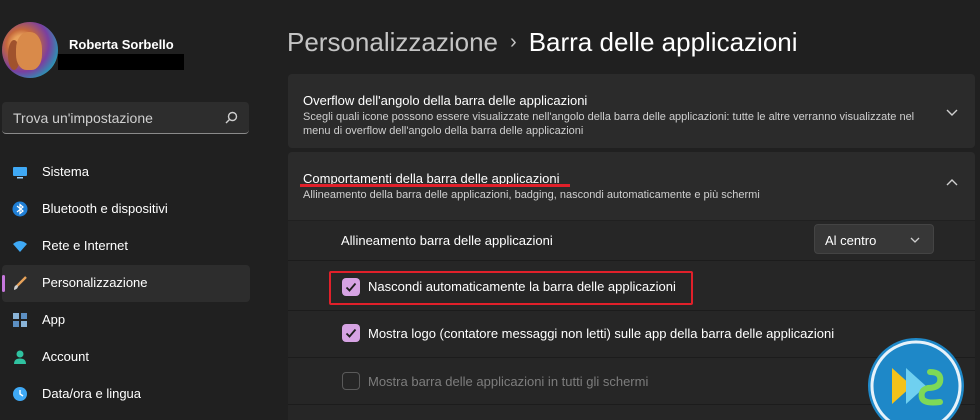  I want to click on sidebar-item-app: App, so click(126, 320).